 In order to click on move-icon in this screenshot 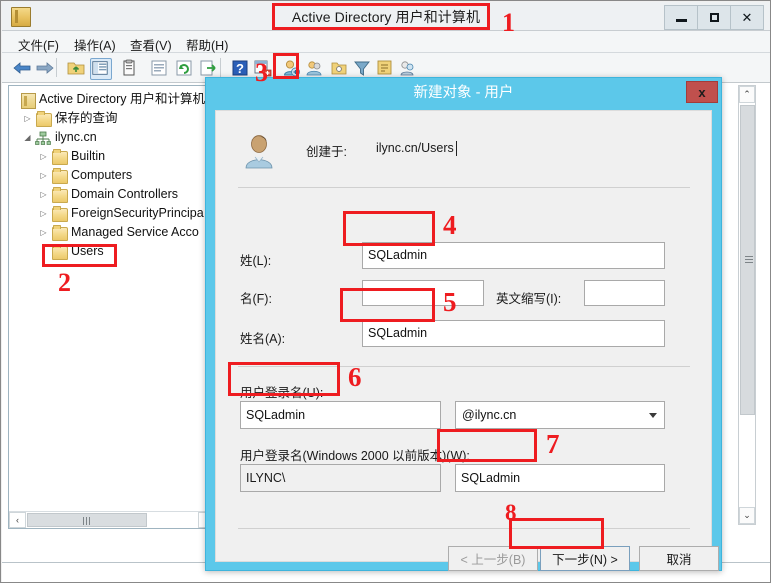, I will do `click(208, 68)`.